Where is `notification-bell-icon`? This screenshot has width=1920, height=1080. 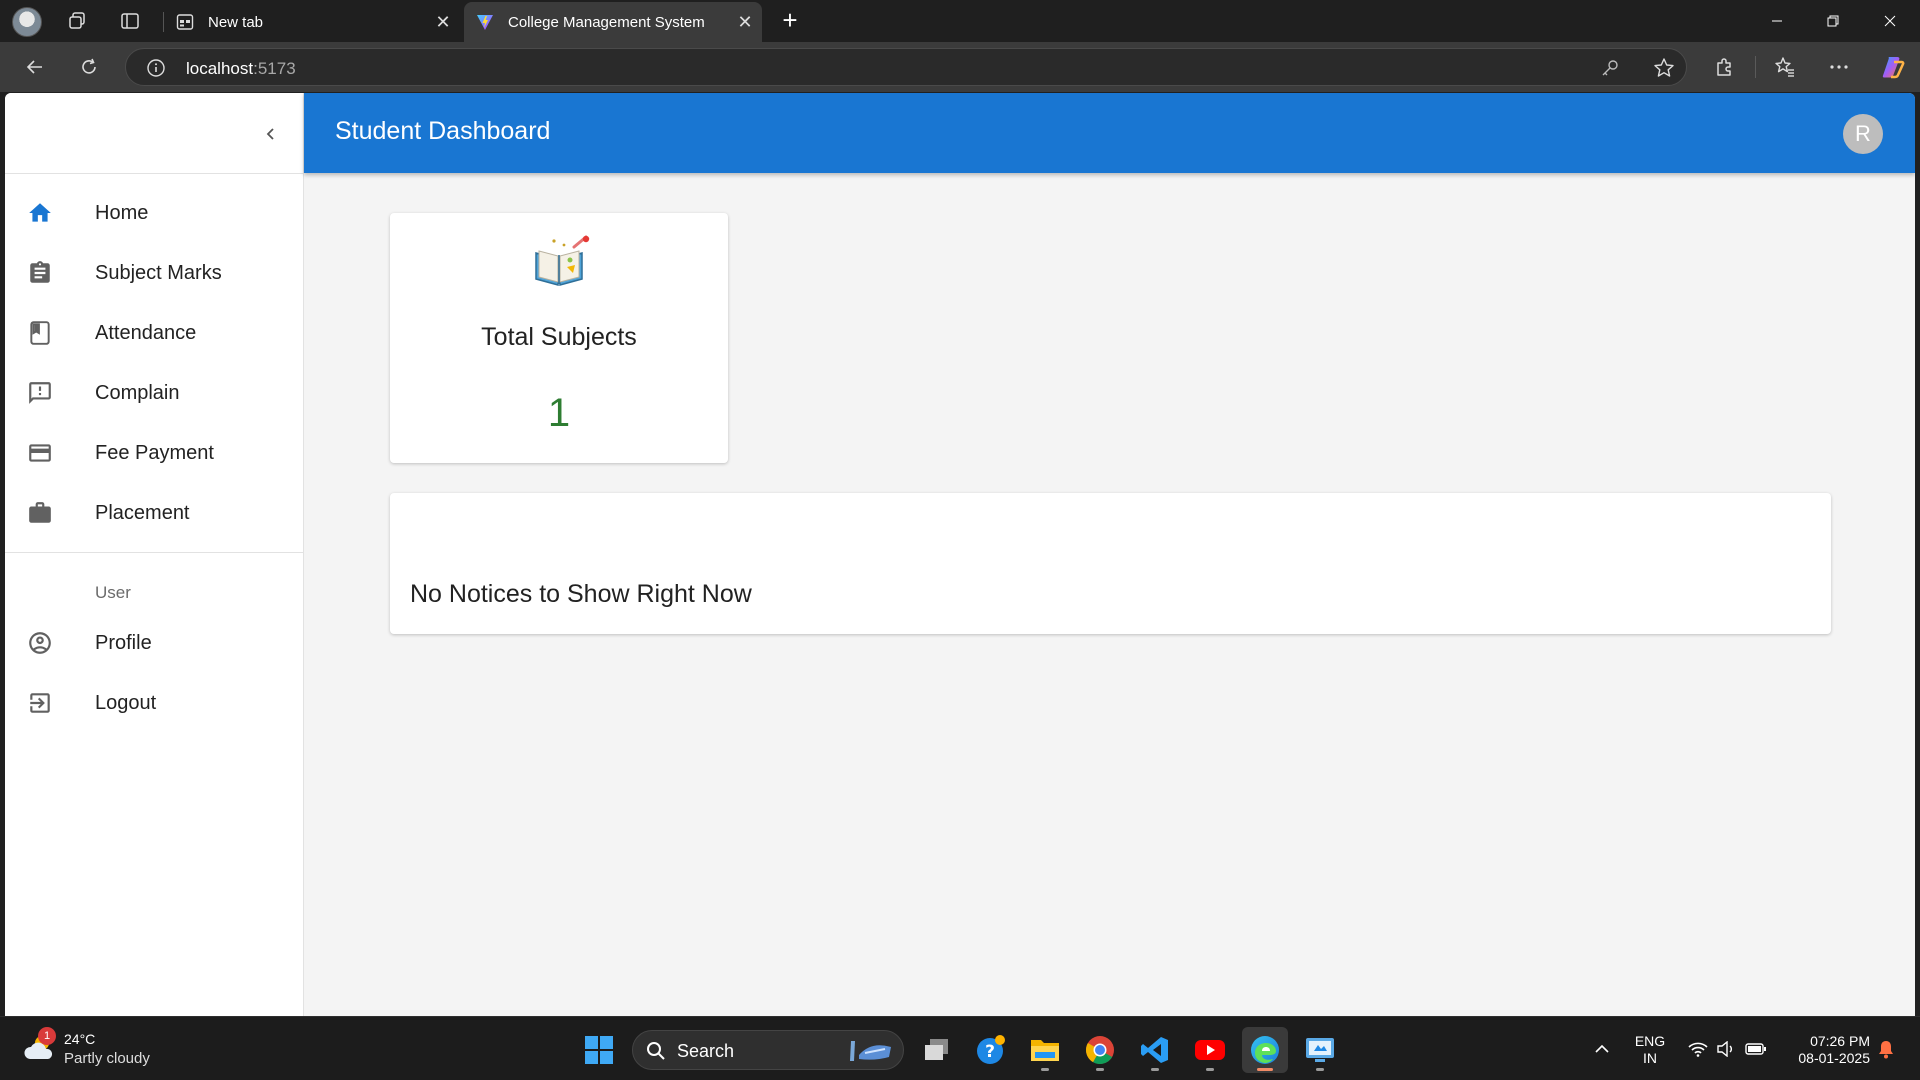
notification-bell-icon is located at coordinates (1886, 1048).